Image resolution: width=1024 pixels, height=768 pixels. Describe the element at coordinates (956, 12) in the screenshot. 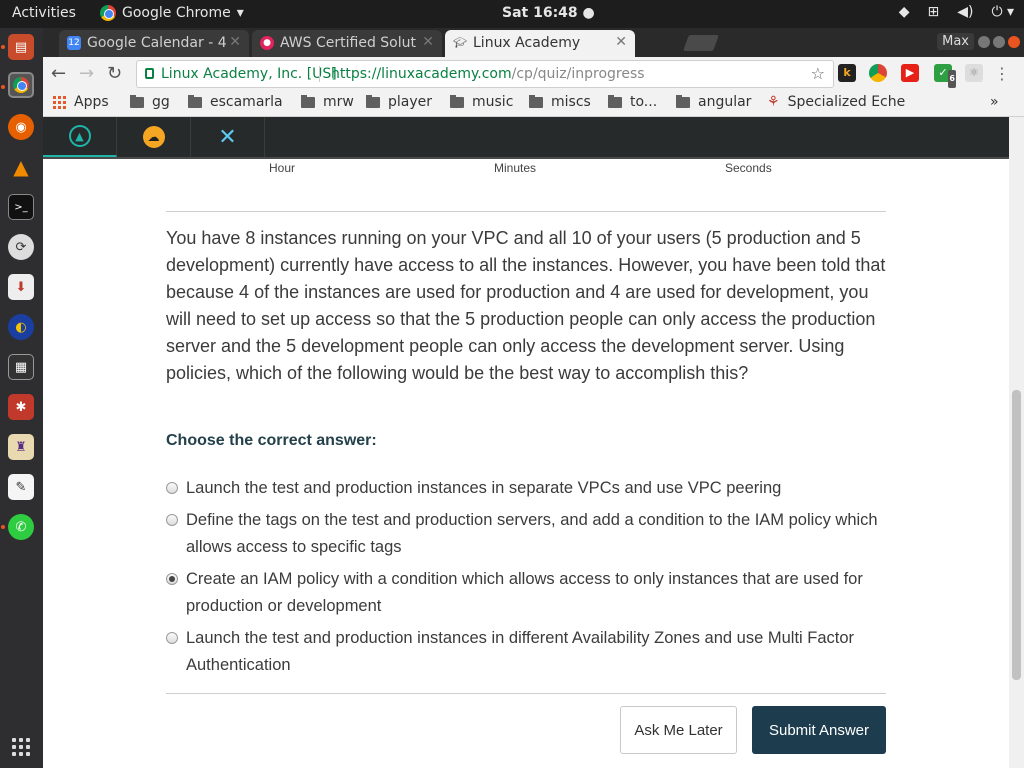

I see `system-tray: ◆ ⊞ ◀) ⏻ ▾` at that location.